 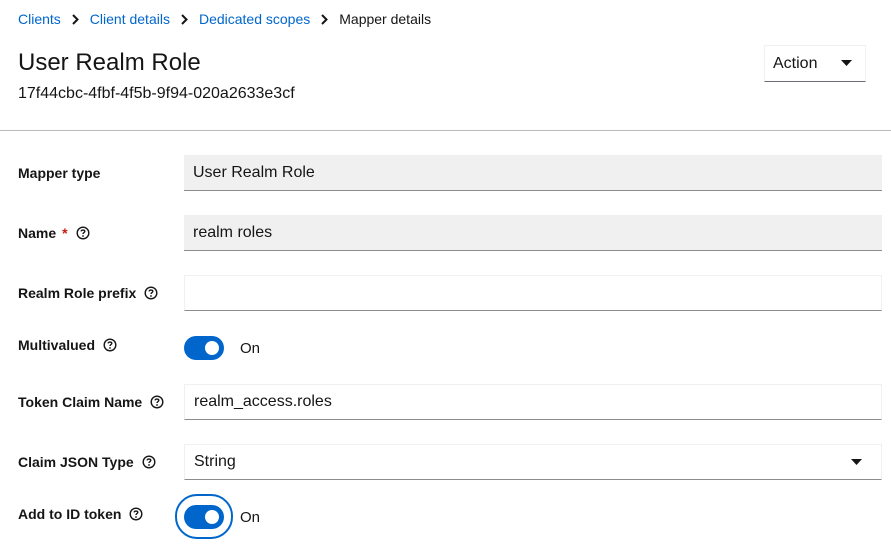 I want to click on action-dropdown: Action, so click(x=815, y=63).